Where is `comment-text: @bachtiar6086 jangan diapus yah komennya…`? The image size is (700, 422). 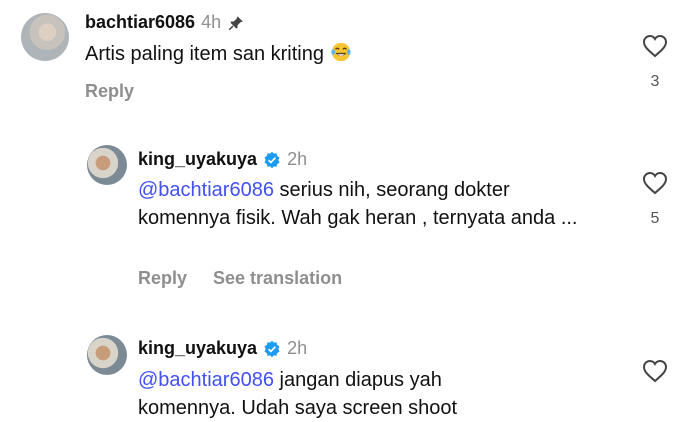 comment-text: @bachtiar6086 jangan diapus yah komennya… is located at coordinates (298, 394).